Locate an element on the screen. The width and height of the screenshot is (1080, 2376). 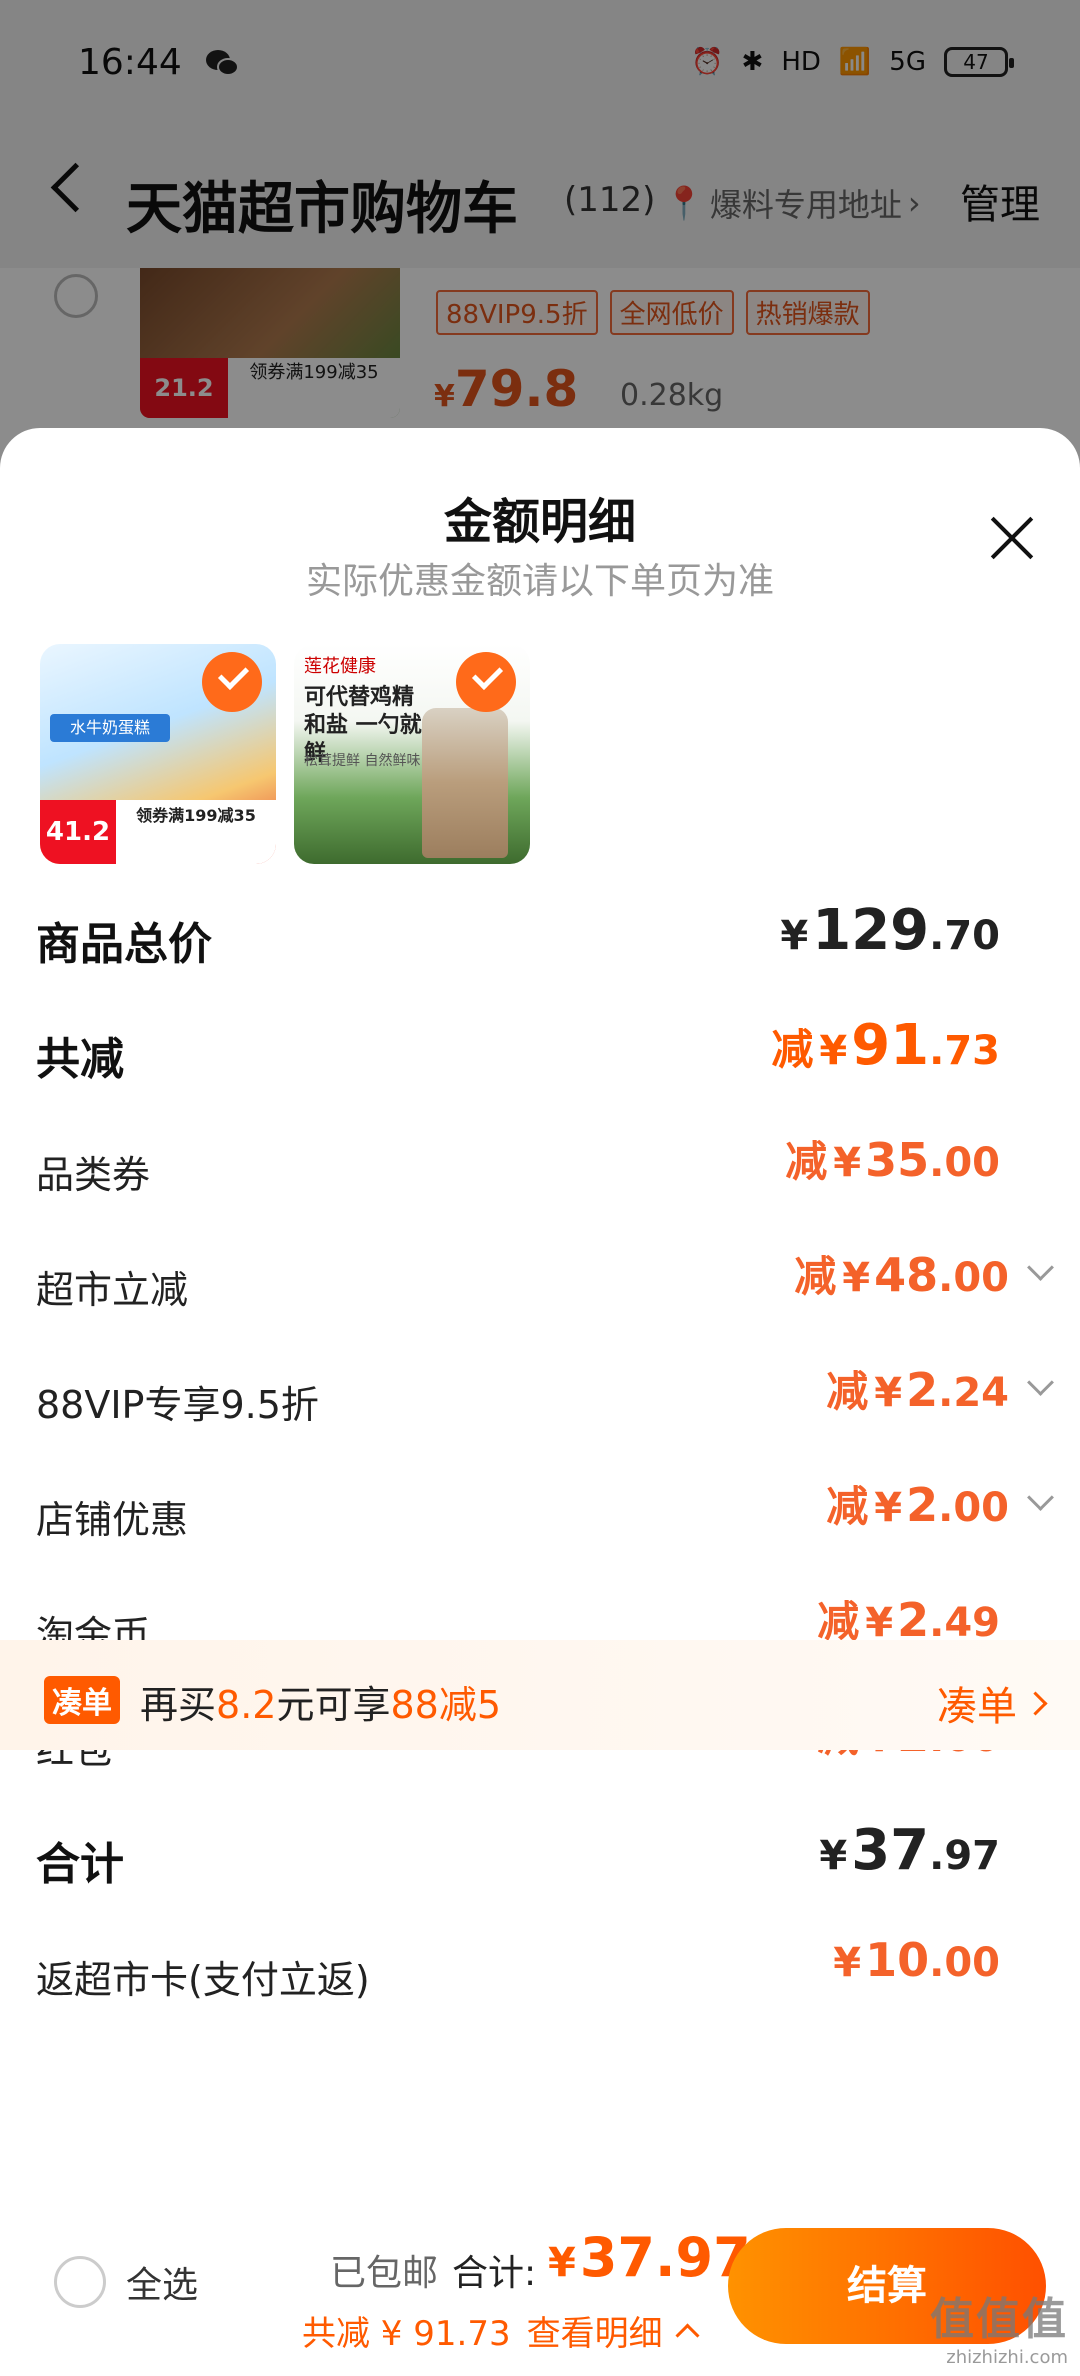
row-amount: ¥37.97 is located at coordinates (909, 1850).